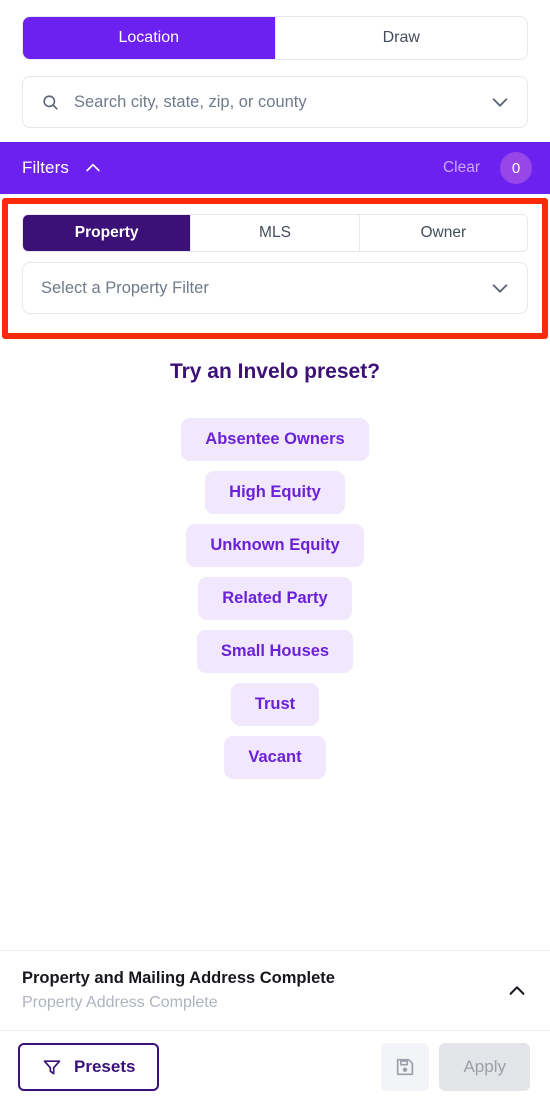  Describe the element at coordinates (275, 439) in the screenshot. I see `preset-absentee-owners: Absentee Owners` at that location.